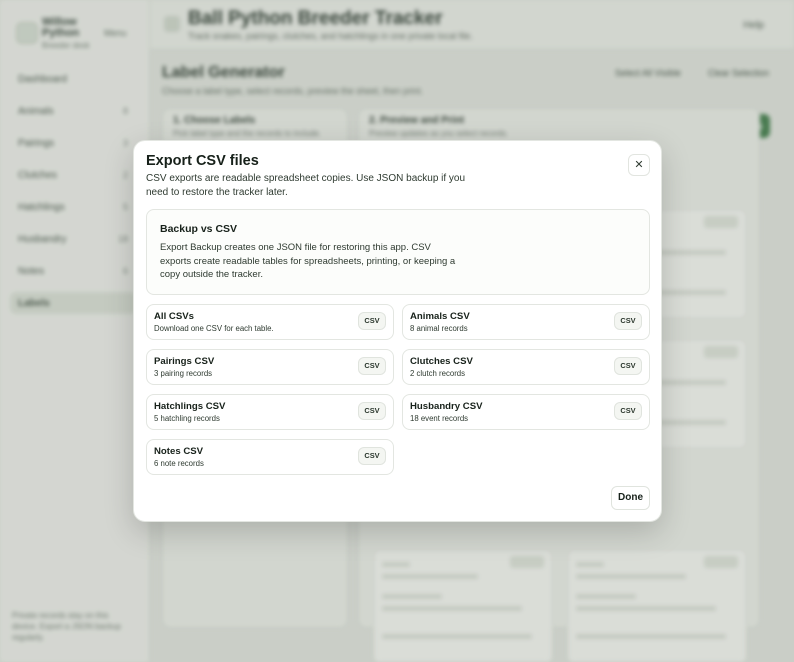 This screenshot has height=662, width=794. I want to click on close-button: ✕, so click(639, 165).